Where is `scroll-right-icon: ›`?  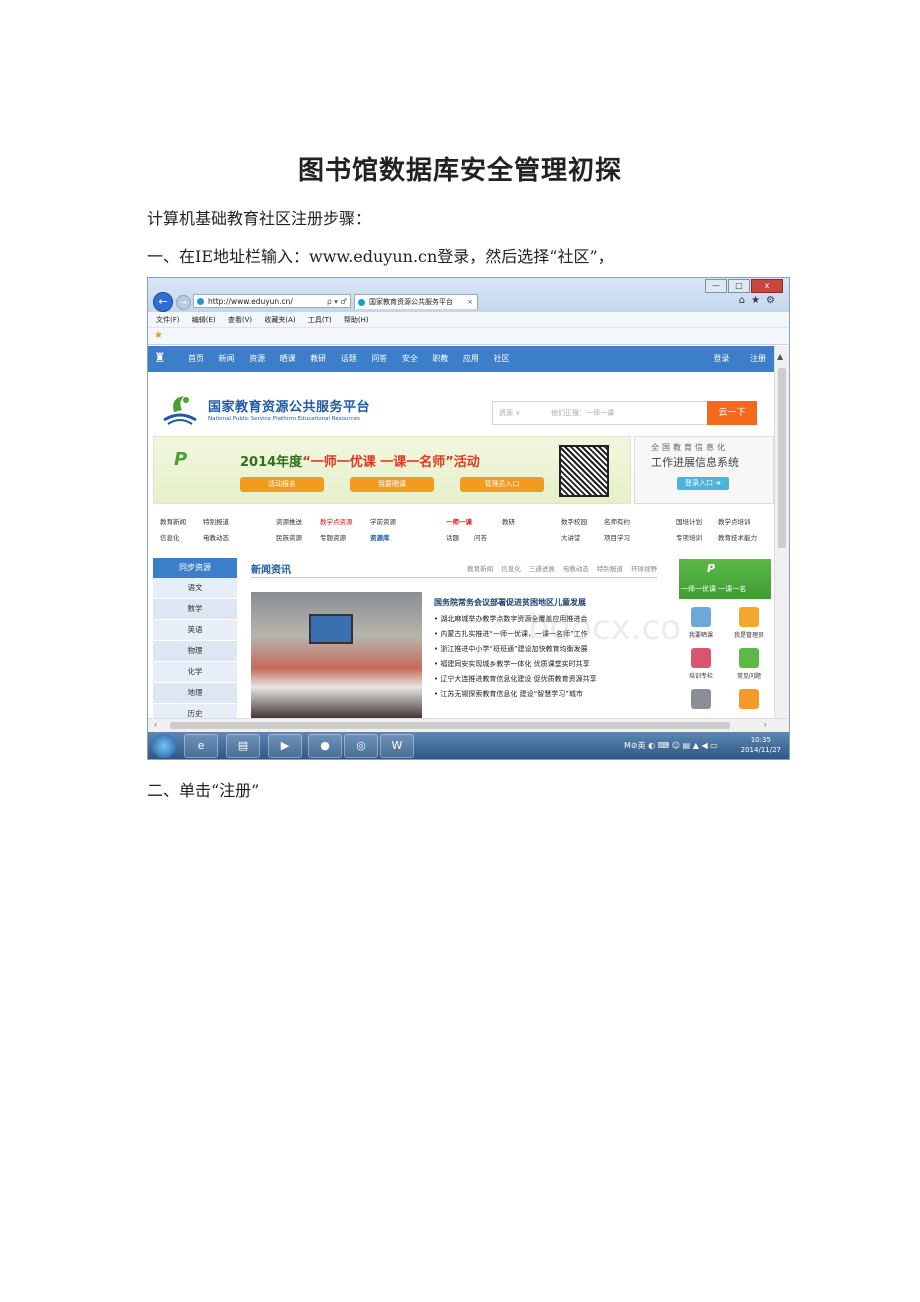 scroll-right-icon: › is located at coordinates (765, 724).